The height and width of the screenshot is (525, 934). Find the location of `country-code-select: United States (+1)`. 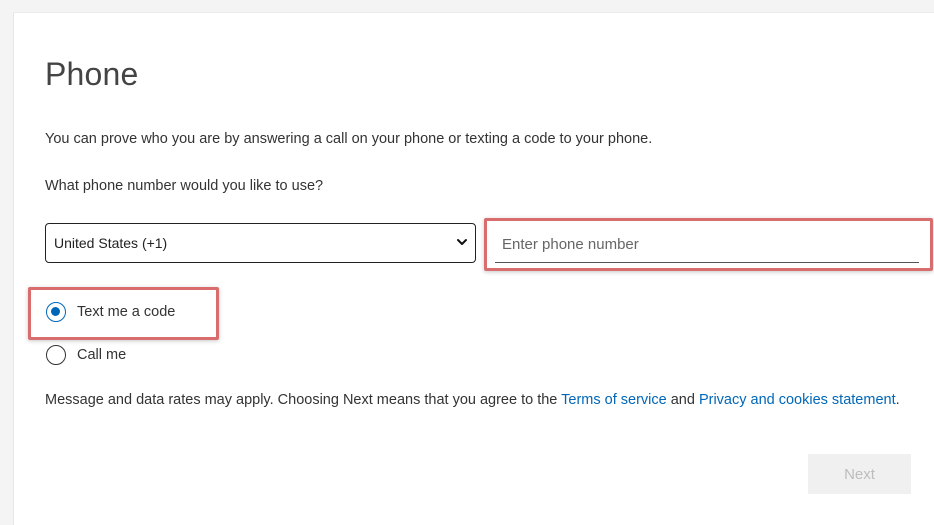

country-code-select: United States (+1) is located at coordinates (260, 243).